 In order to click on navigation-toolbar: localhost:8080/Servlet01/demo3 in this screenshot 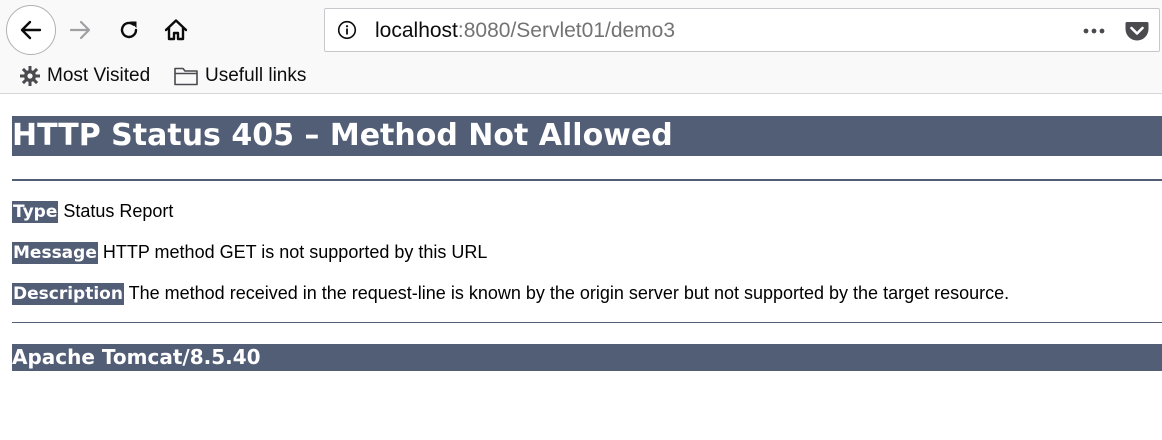, I will do `click(581, 28)`.